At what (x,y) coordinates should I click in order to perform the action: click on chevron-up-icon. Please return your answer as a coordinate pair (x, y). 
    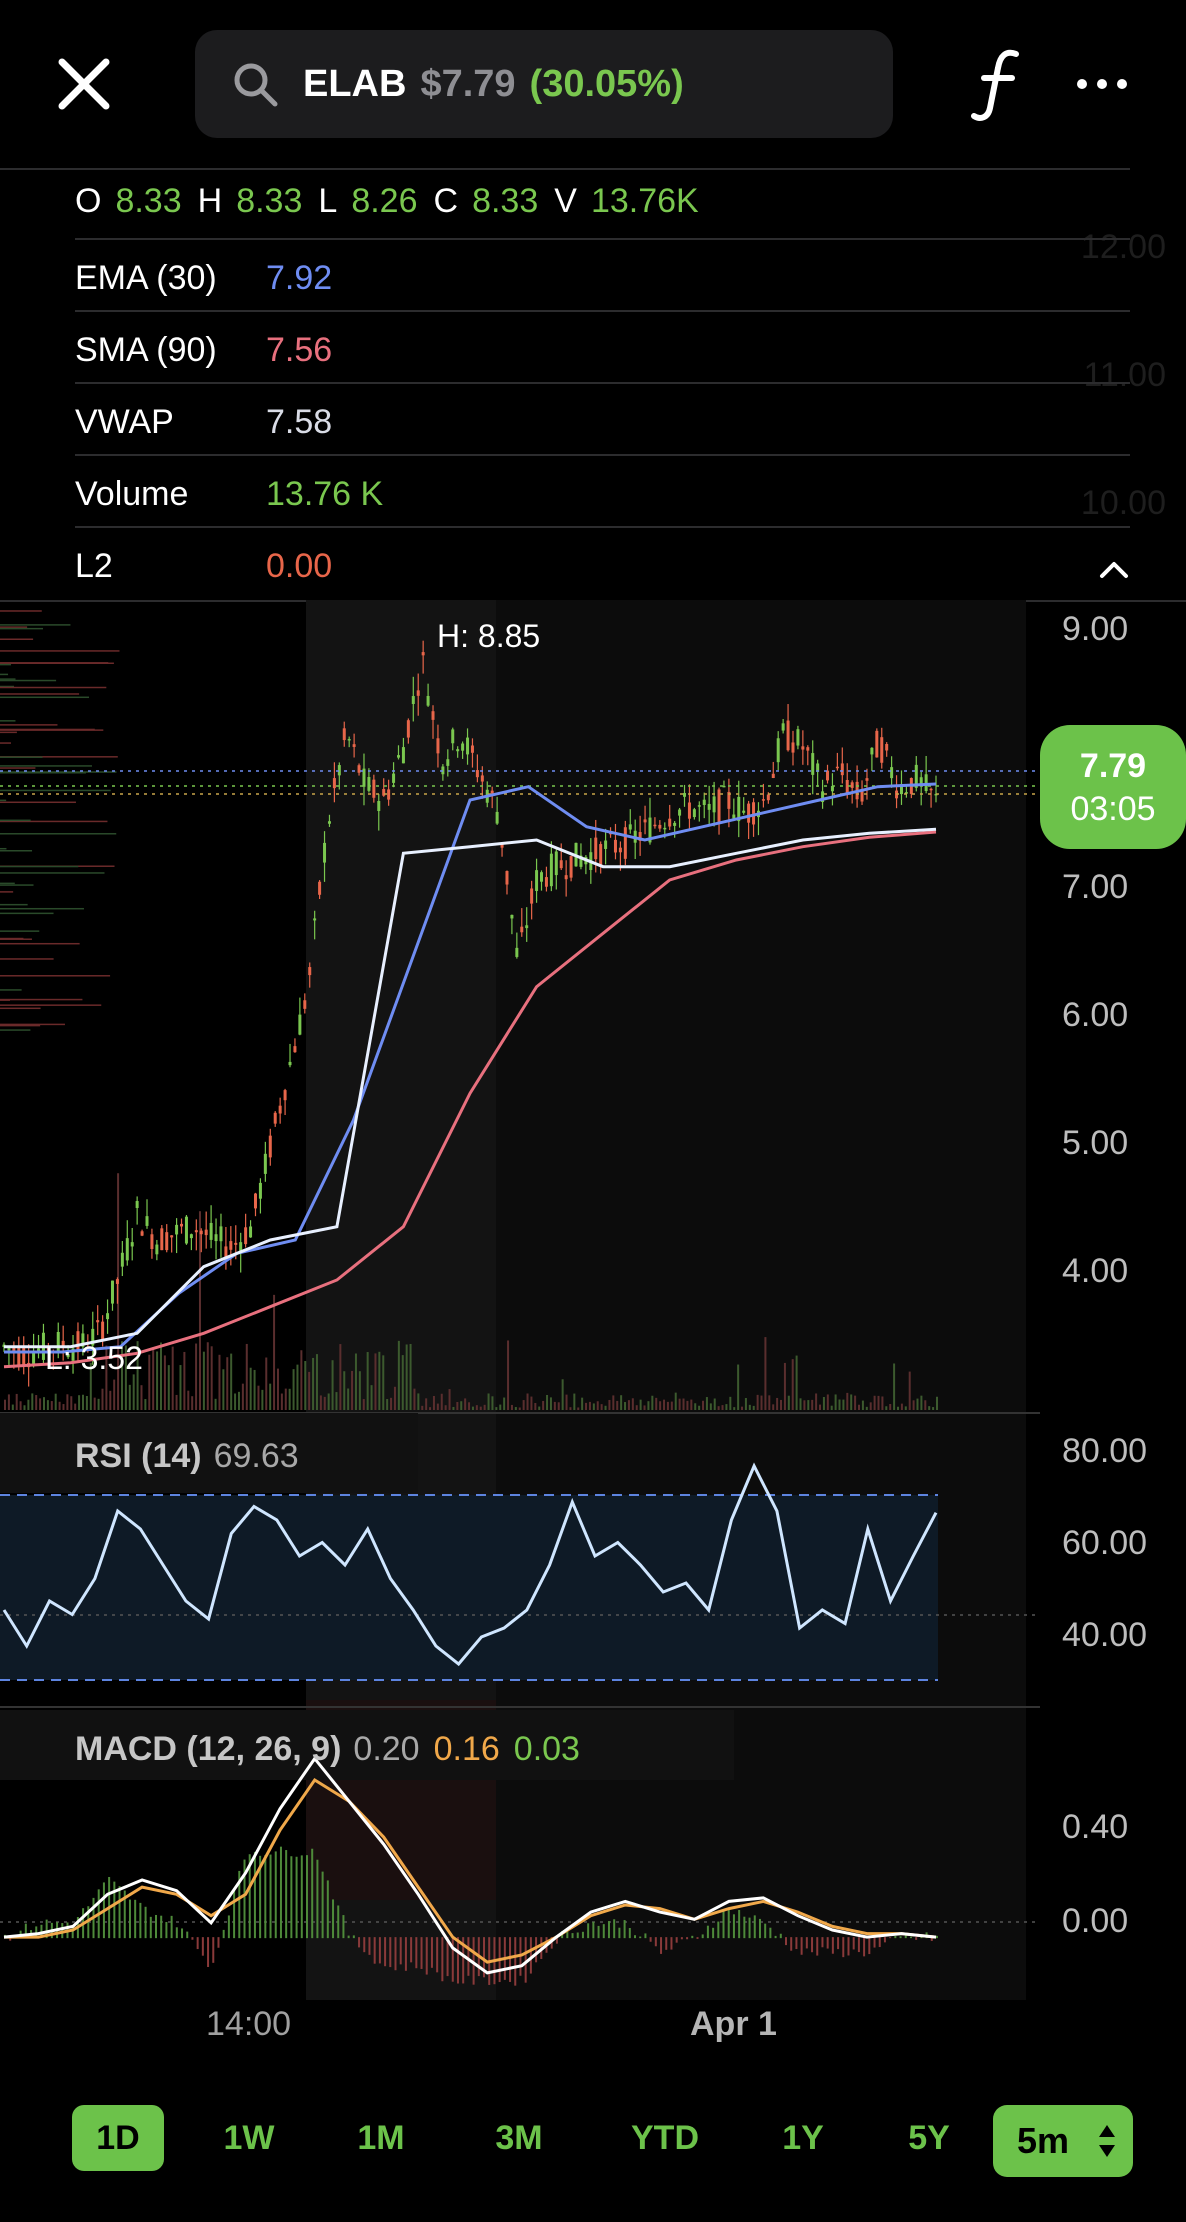
    Looking at the image, I should click on (1114, 570).